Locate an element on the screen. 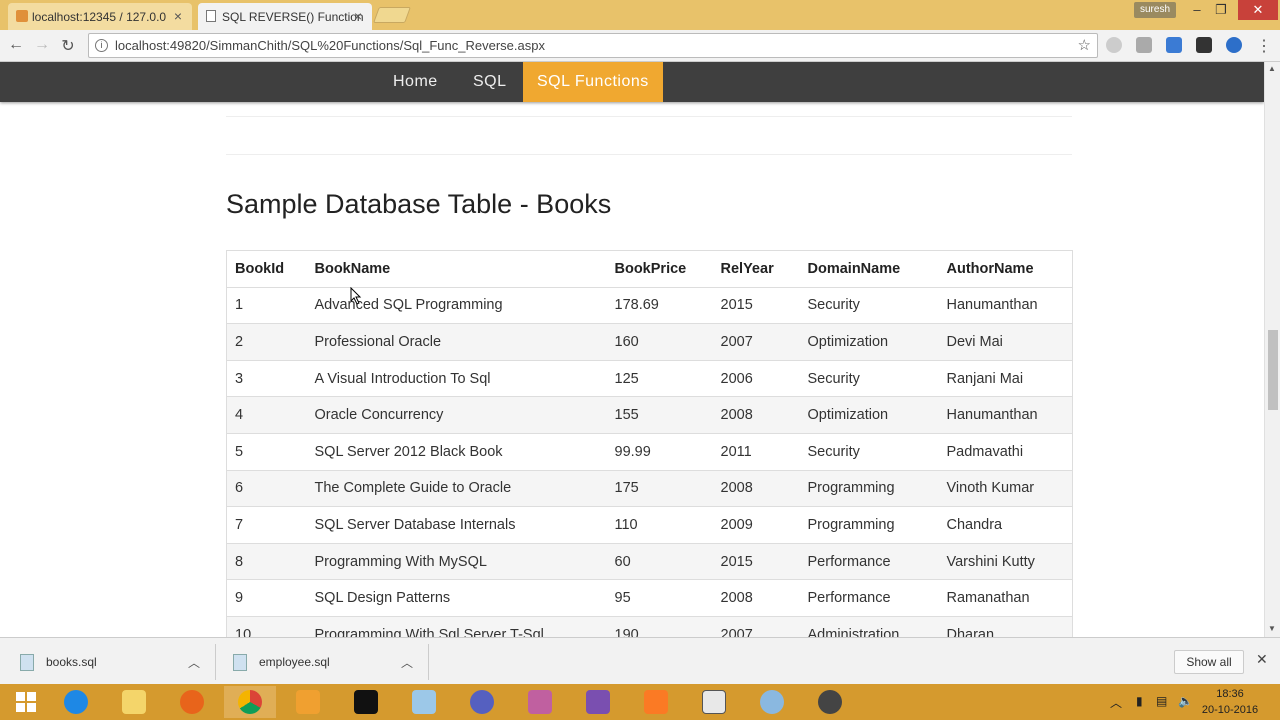 This screenshot has height=720, width=1280. table-cell: Programming With MySQL is located at coordinates (456, 561).